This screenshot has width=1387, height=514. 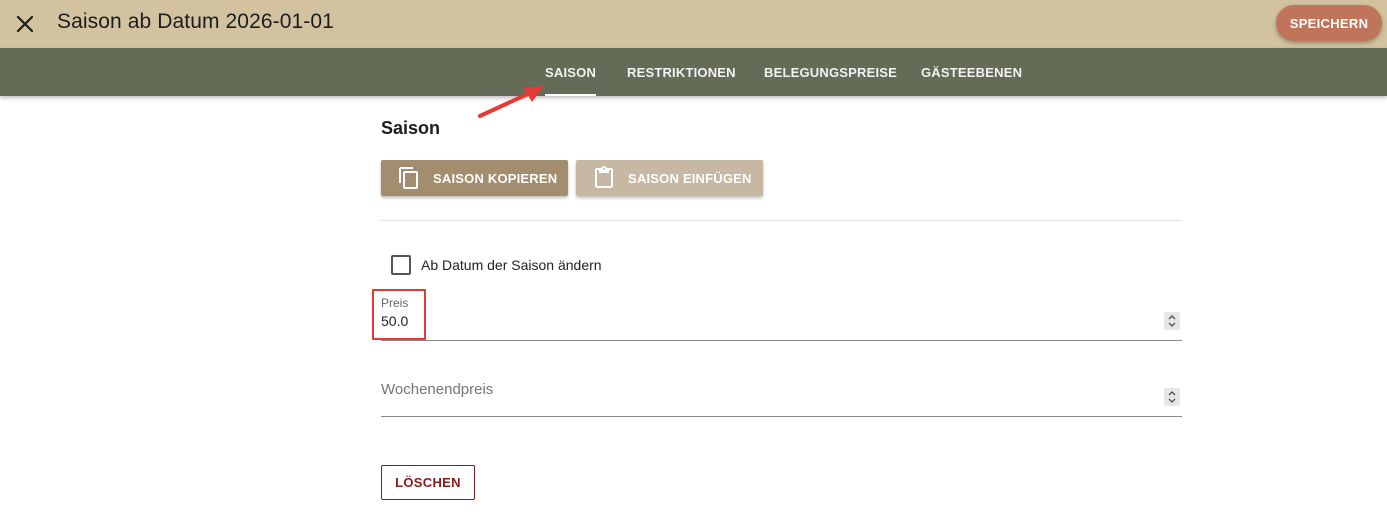 I want to click on save-button: SPEICHERN, so click(x=1329, y=23).